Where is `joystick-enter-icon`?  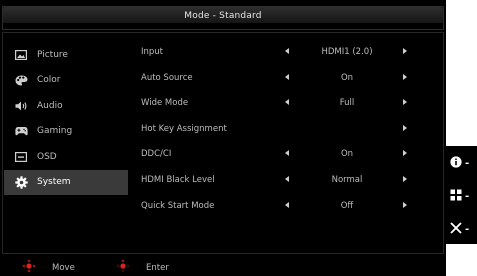
joystick-enter-icon is located at coordinates (123, 266).